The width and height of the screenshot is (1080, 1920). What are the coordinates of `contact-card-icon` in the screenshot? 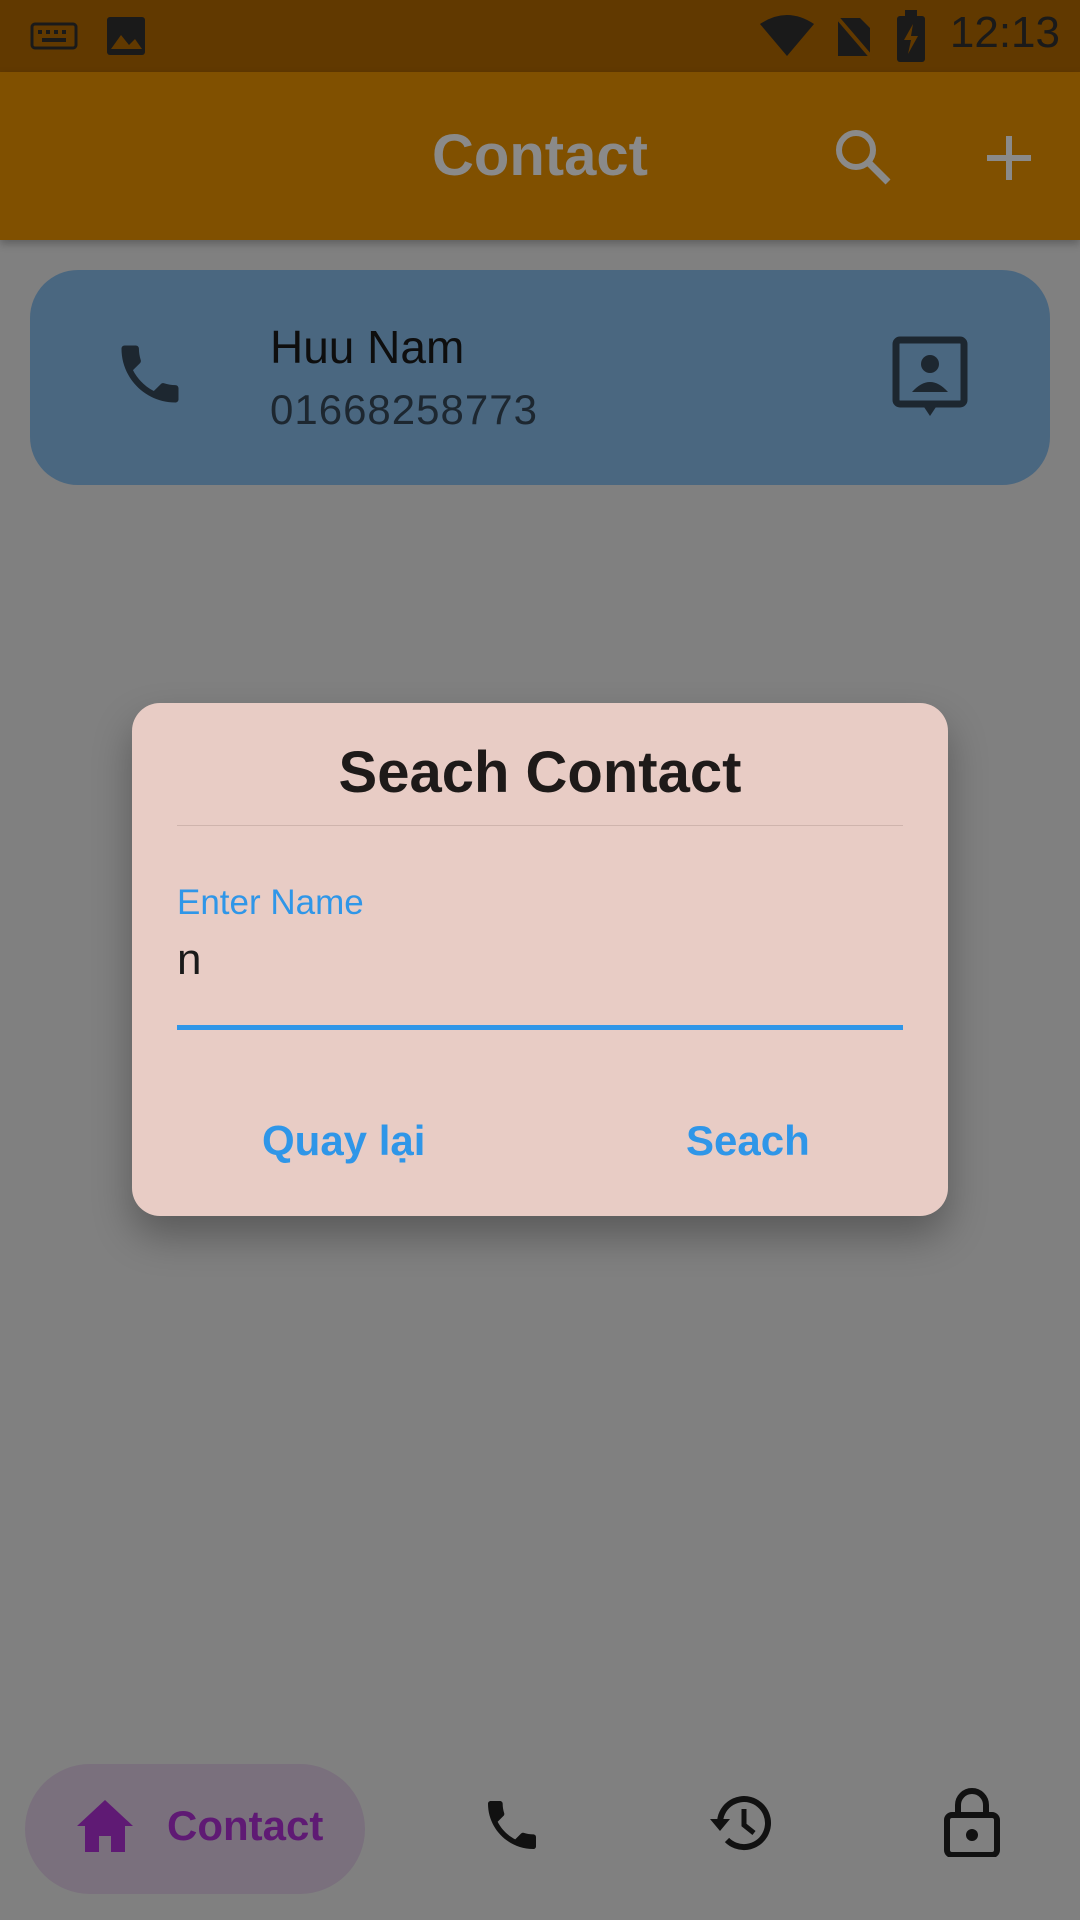 It's located at (930, 378).